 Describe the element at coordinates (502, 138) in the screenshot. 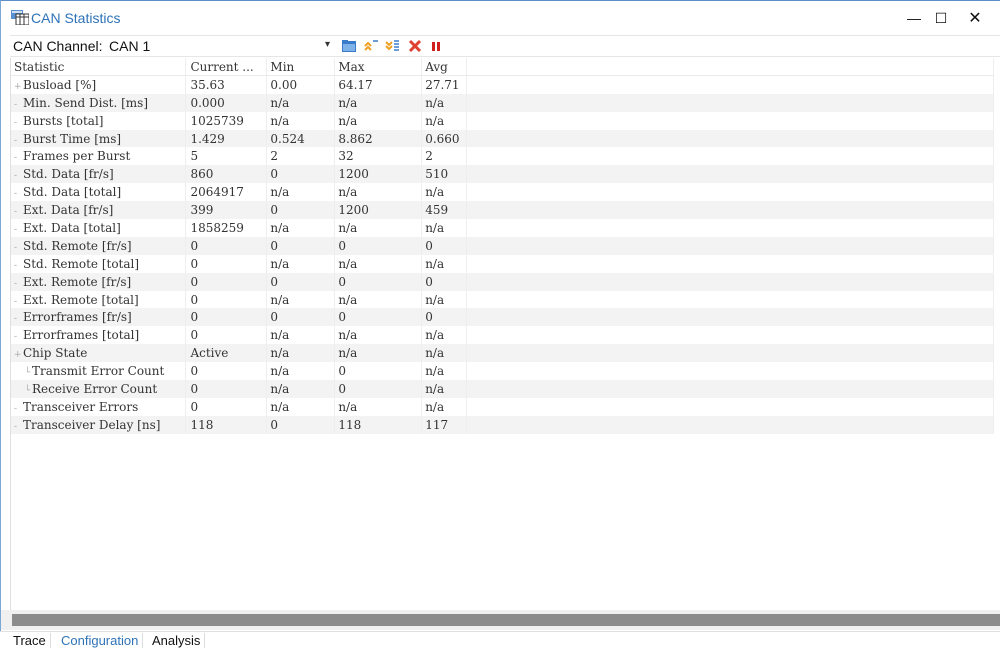

I see `table-row: - Burst Time [ms] 1.429 0.524 8.862 0.660` at that location.